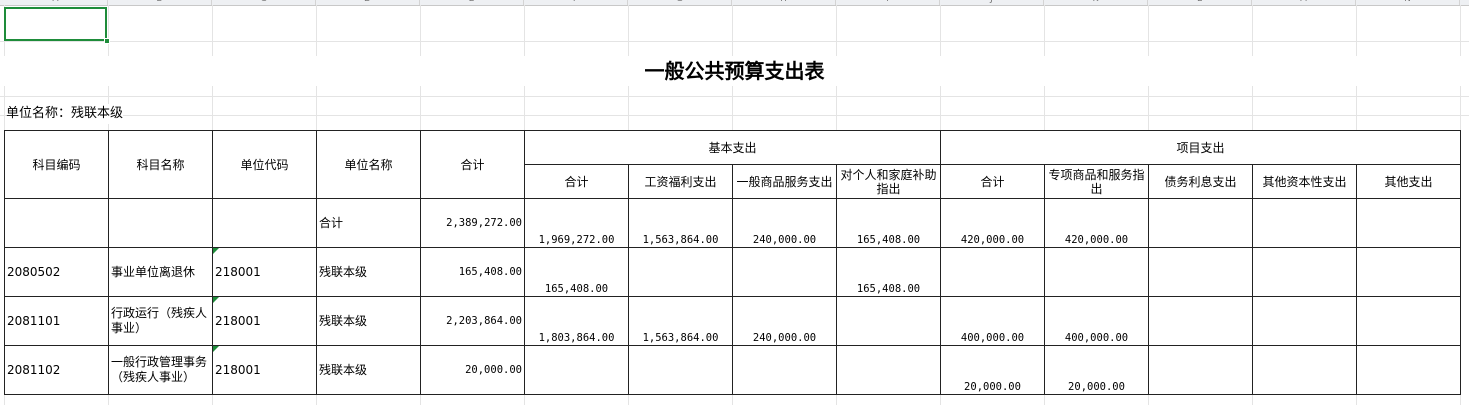  What do you see at coordinates (992, 321) in the screenshot?
I see `cell-project-total: 400,000.00` at bounding box center [992, 321].